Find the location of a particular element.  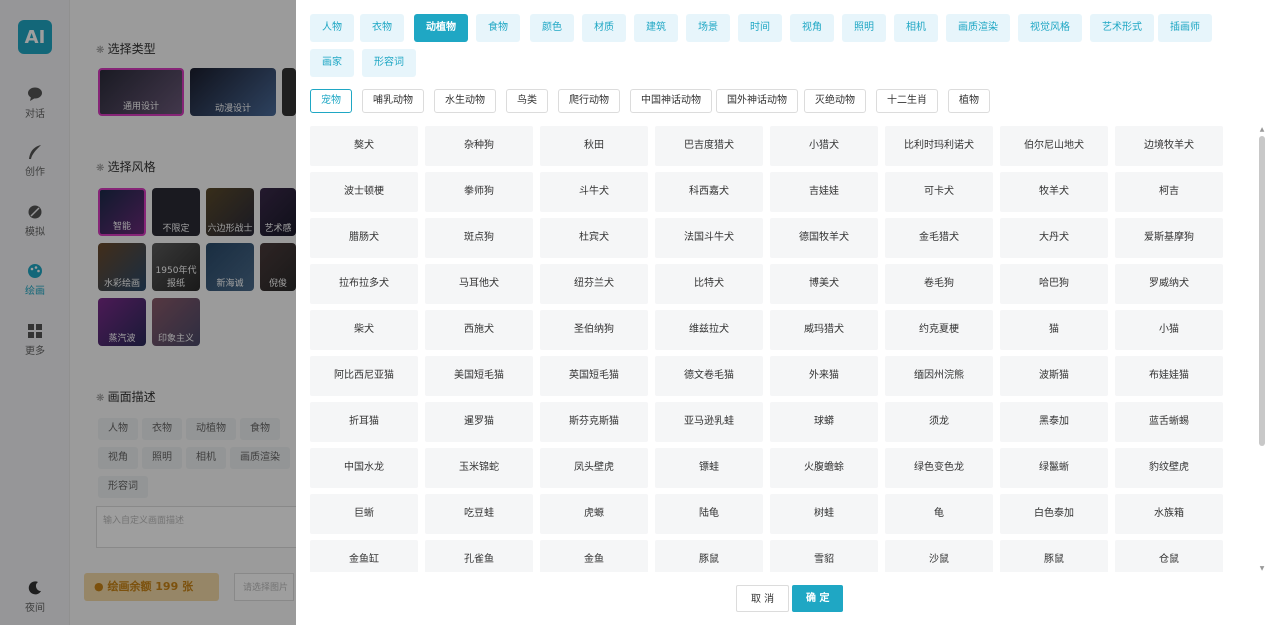

category-tab: 艺术形式 is located at coordinates (1122, 28).